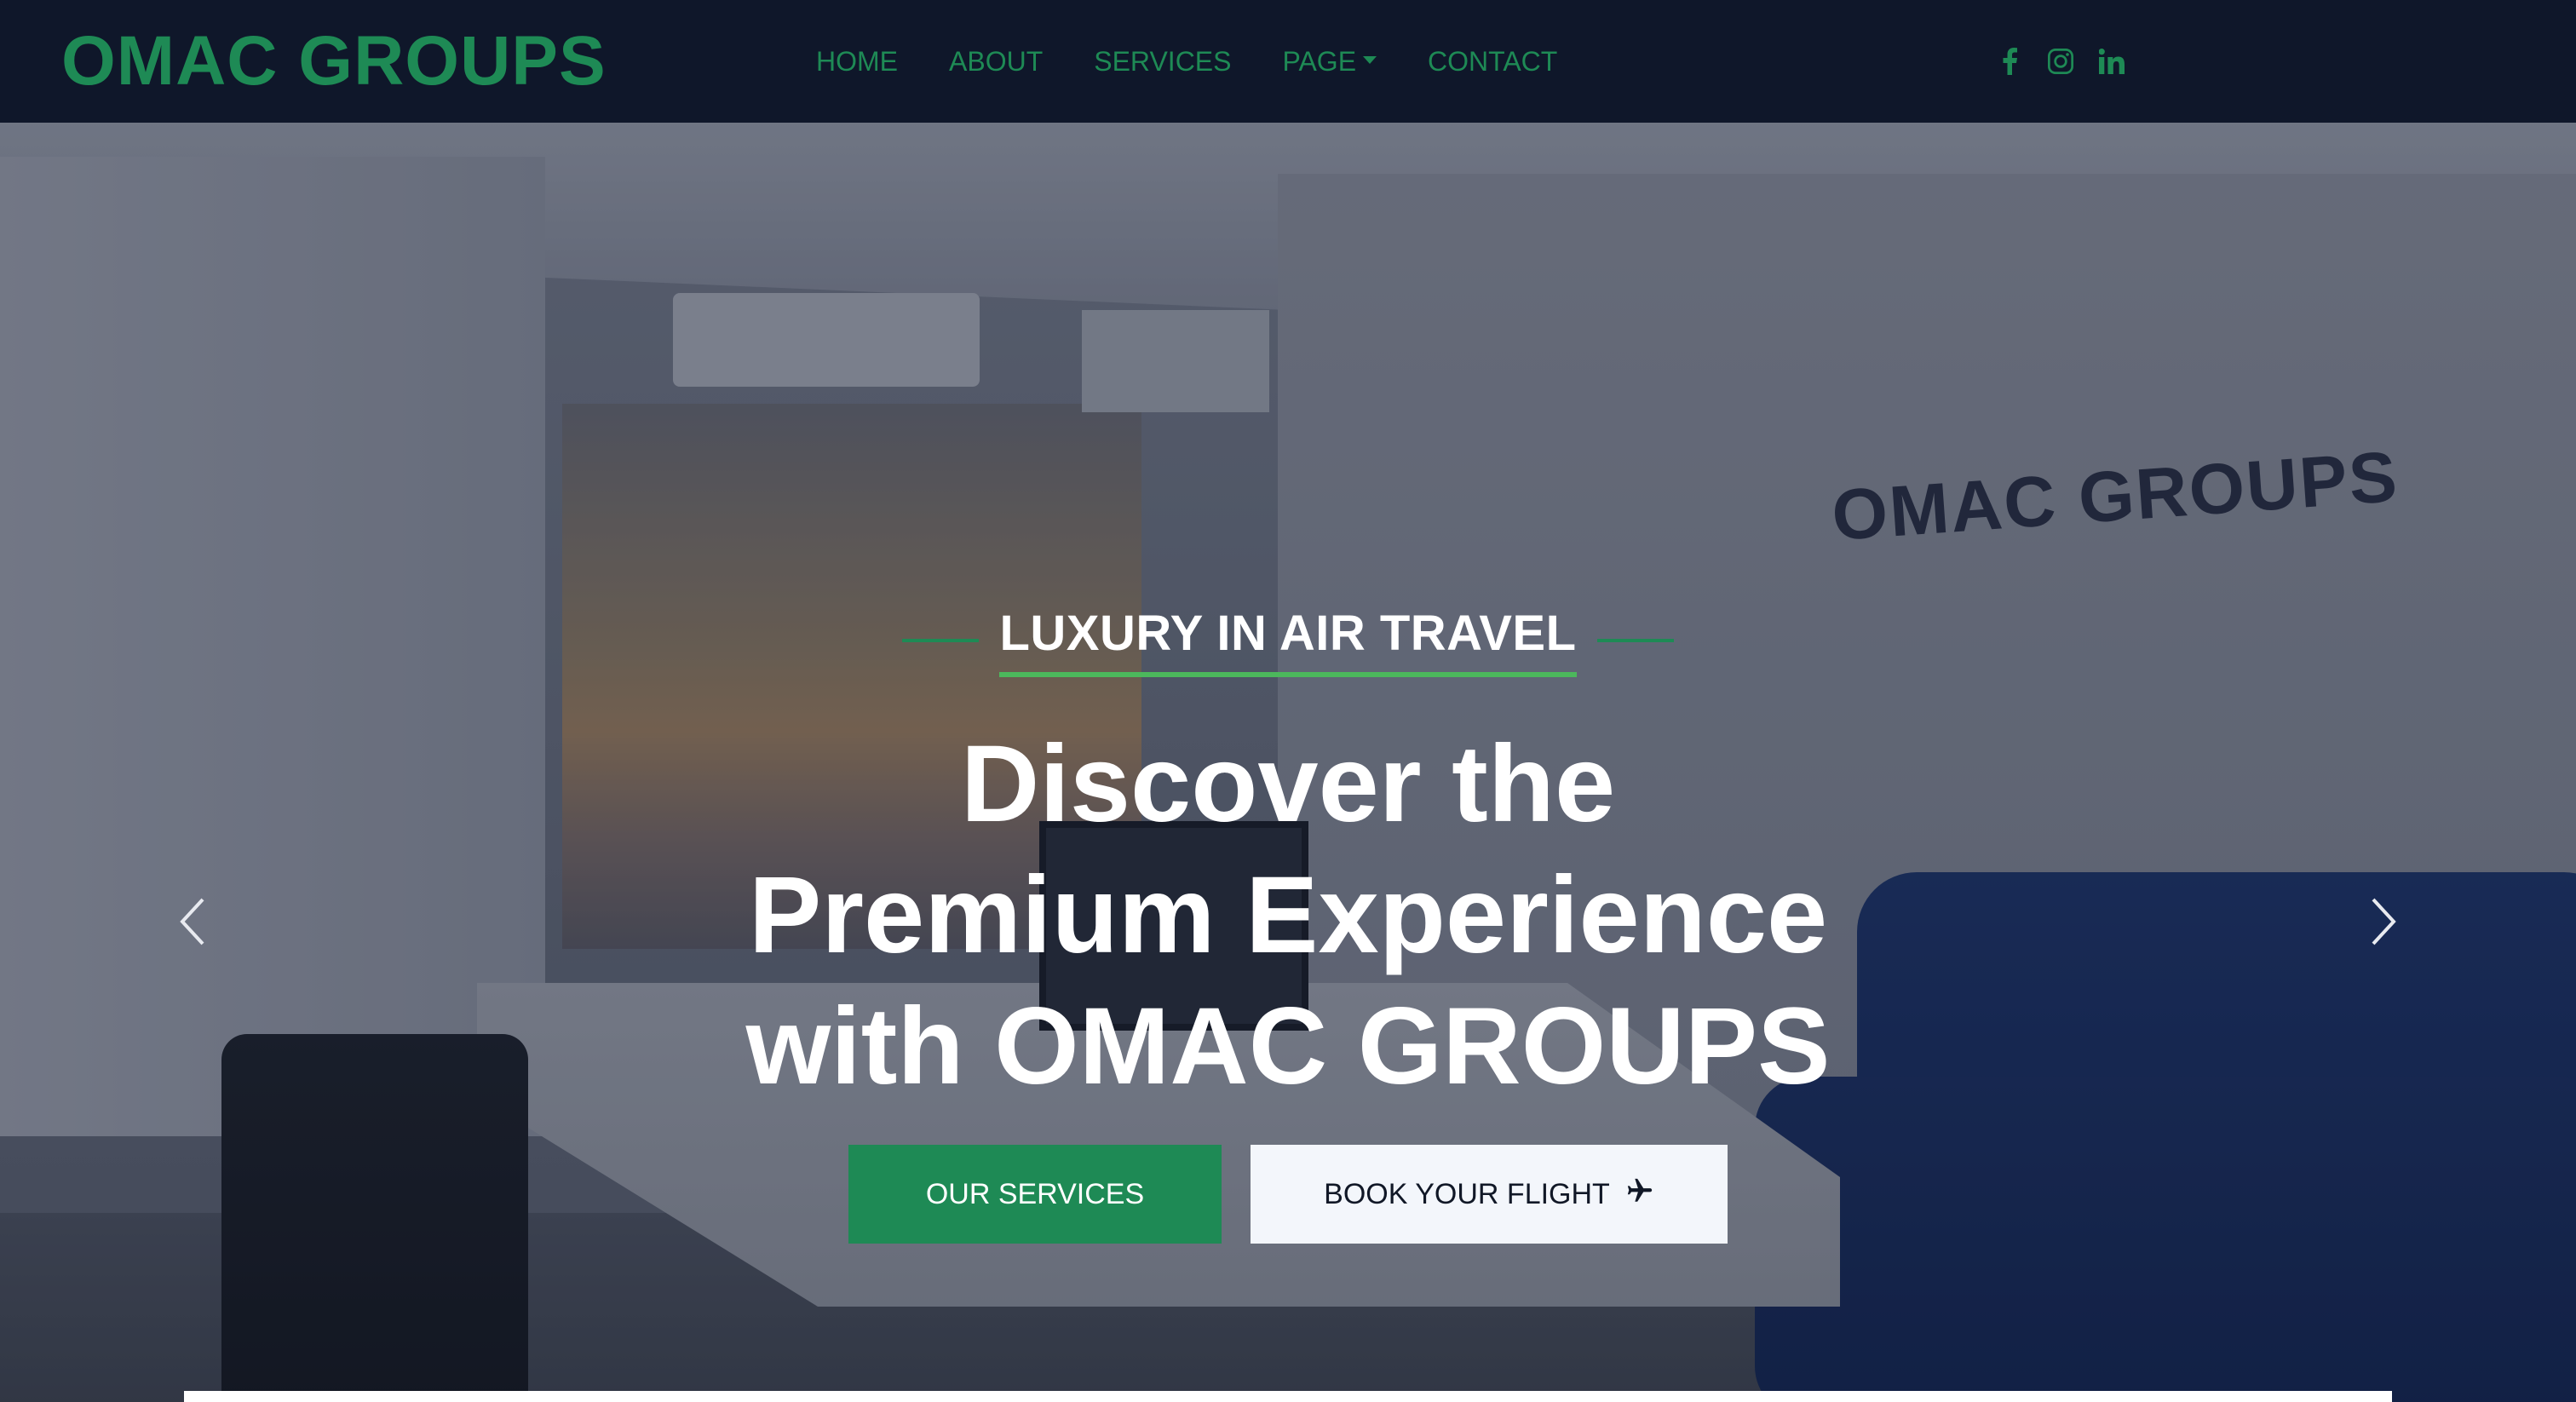 This screenshot has width=2576, height=1402. I want to click on chevron-left-icon, so click(193, 923).